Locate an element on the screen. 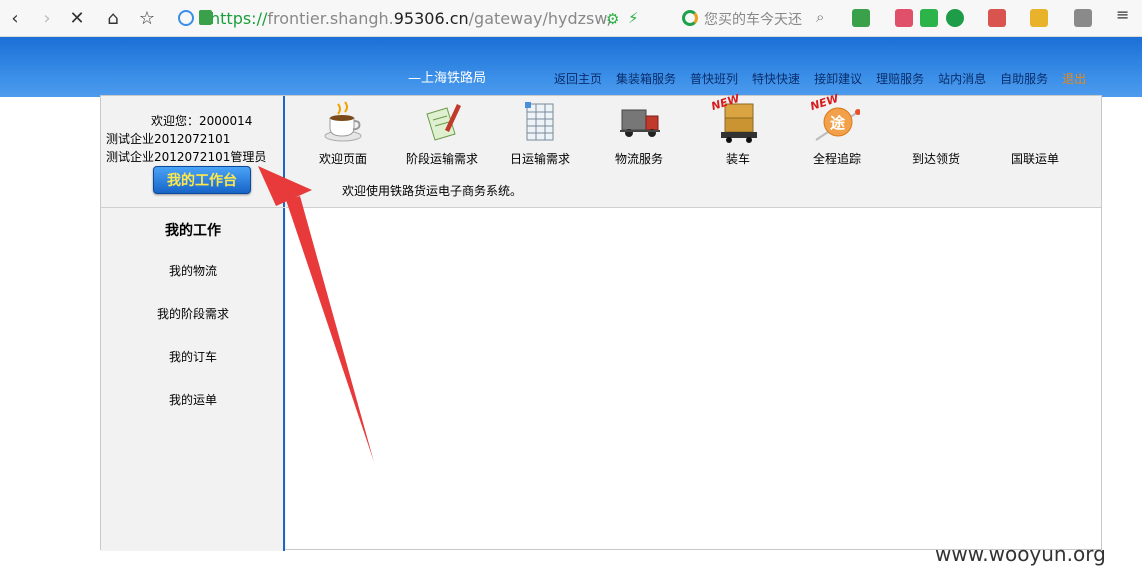 The image size is (1142, 566). welcome-message: 欢迎使用铁路货运电子商务系统。 is located at coordinates (432, 191).